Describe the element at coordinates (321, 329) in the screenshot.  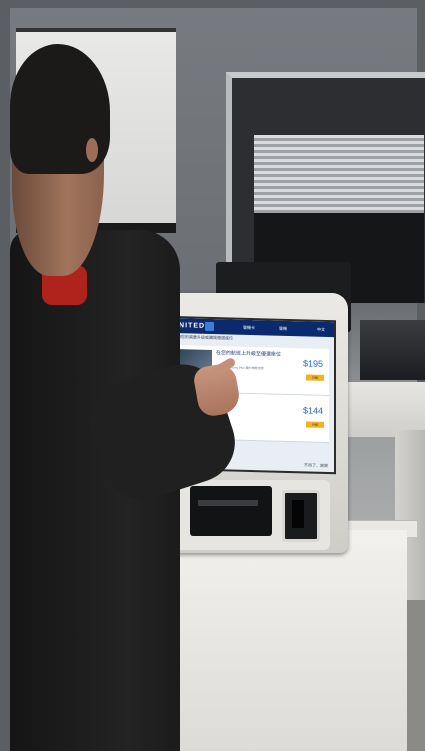
I see `language-toggle: 中文` at that location.